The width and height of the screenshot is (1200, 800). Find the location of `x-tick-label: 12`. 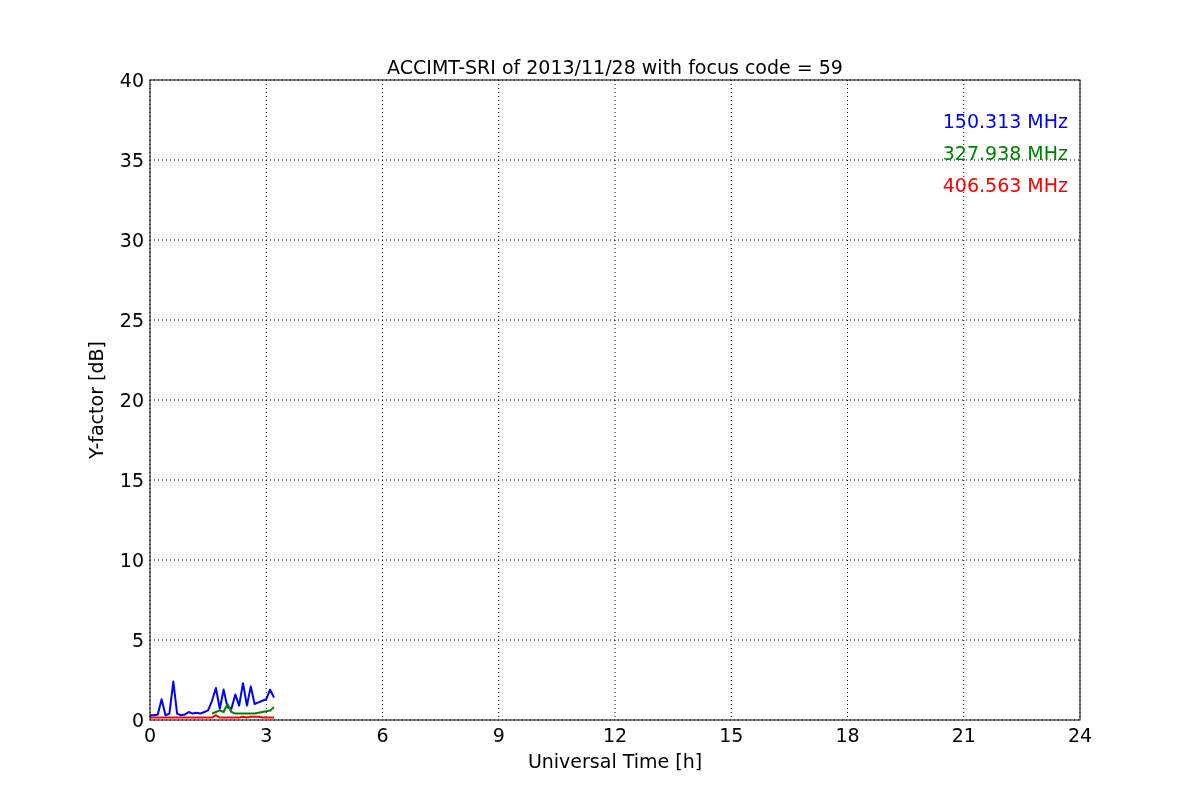

x-tick-label: 12 is located at coordinates (615, 735).